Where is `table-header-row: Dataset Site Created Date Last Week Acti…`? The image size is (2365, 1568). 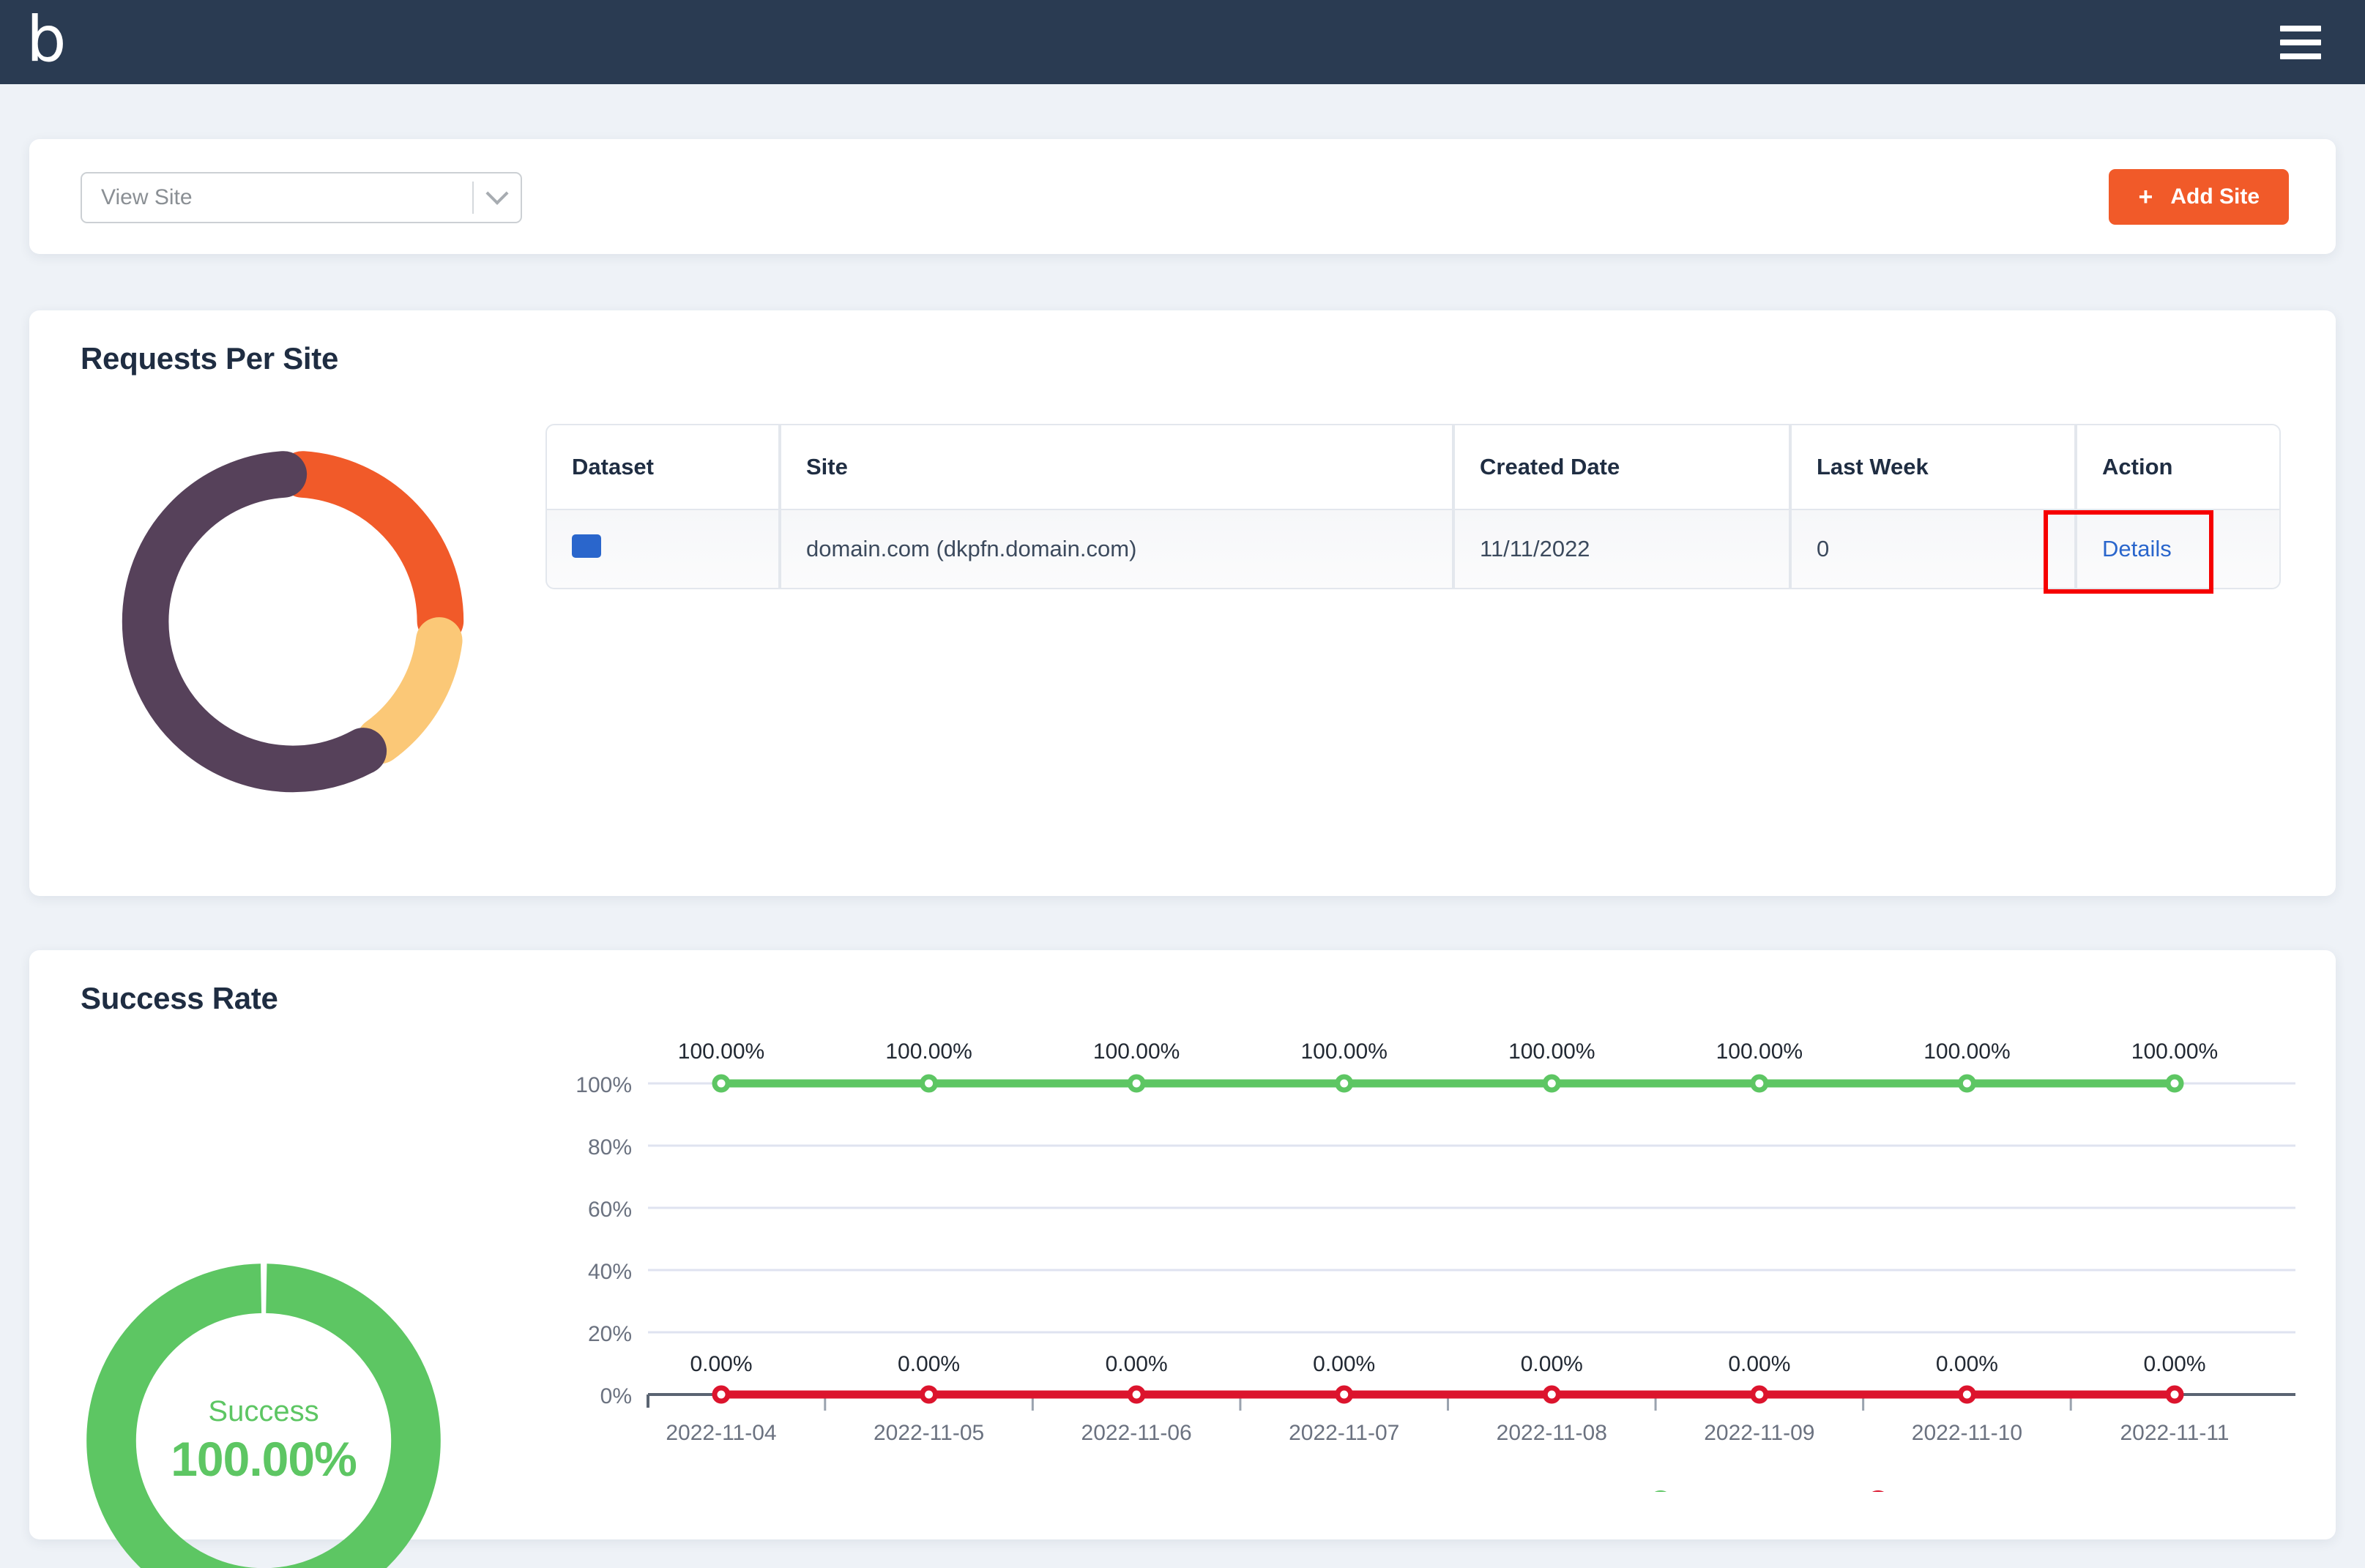
table-header-row: Dataset Site Created Date Last Week Acti… is located at coordinates (1413, 467).